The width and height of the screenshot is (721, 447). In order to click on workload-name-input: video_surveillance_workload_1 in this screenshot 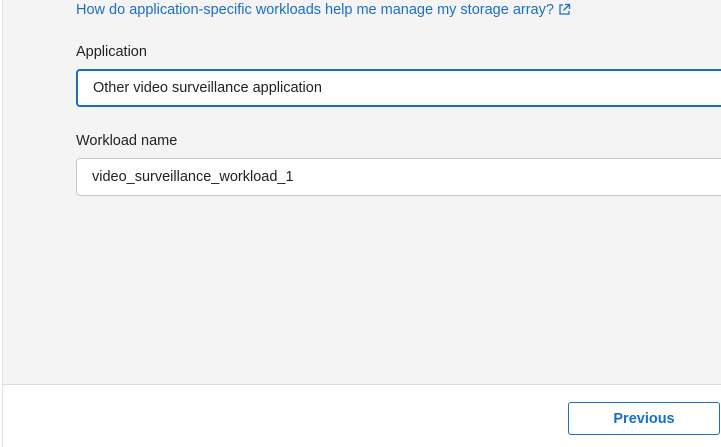, I will do `click(398, 177)`.